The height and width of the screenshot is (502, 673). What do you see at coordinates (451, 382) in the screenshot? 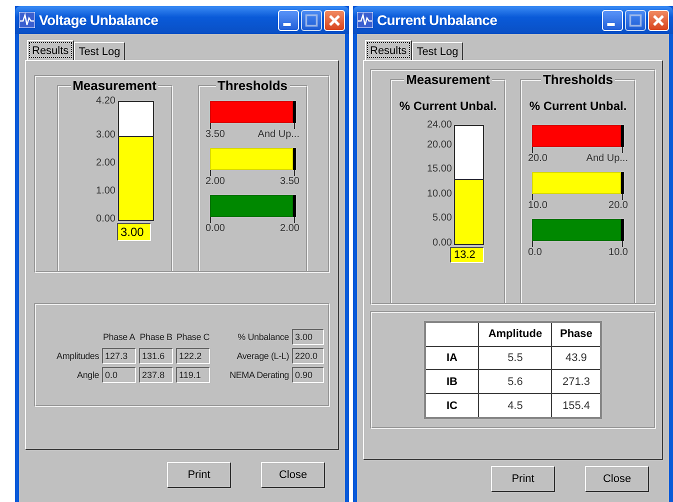
I see `row-header: IB` at bounding box center [451, 382].